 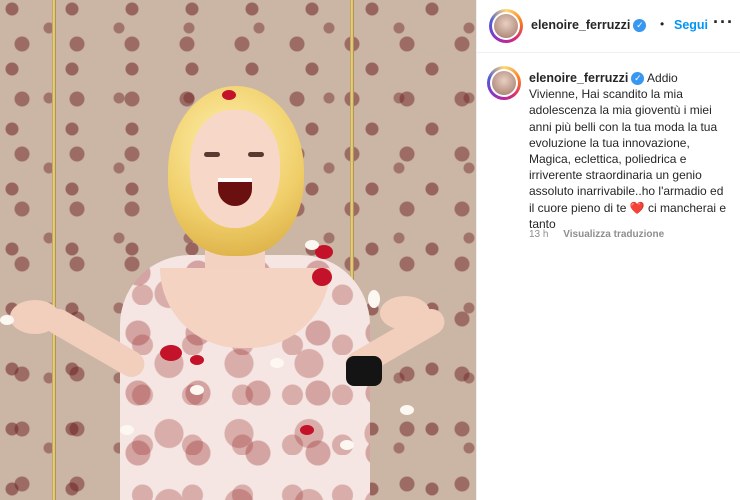 I want to click on hand-right, so click(x=405, y=313).